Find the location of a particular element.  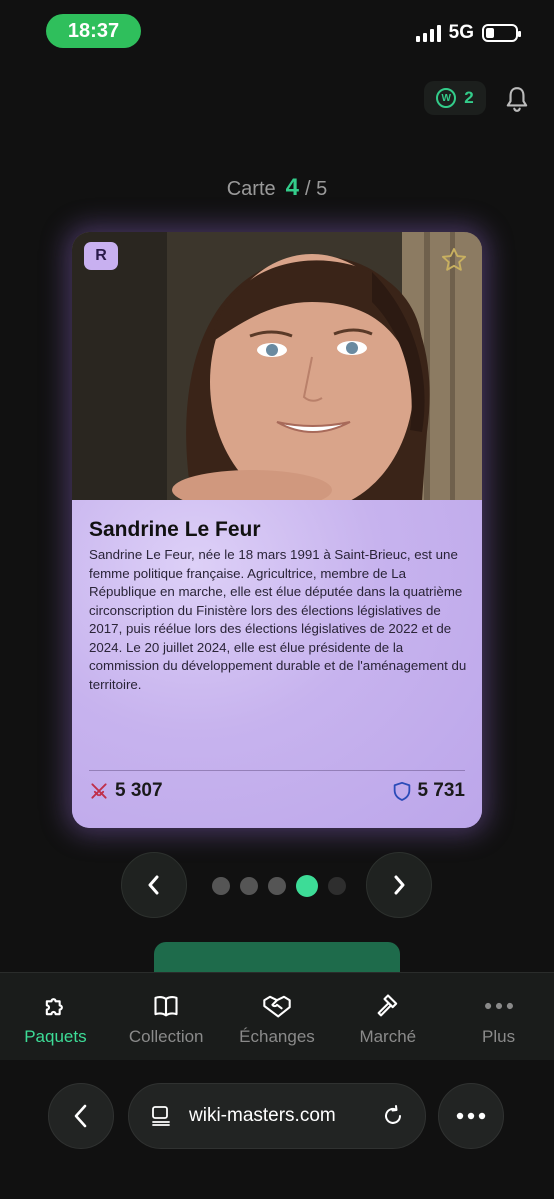

signal-bars-icon is located at coordinates (428, 33).